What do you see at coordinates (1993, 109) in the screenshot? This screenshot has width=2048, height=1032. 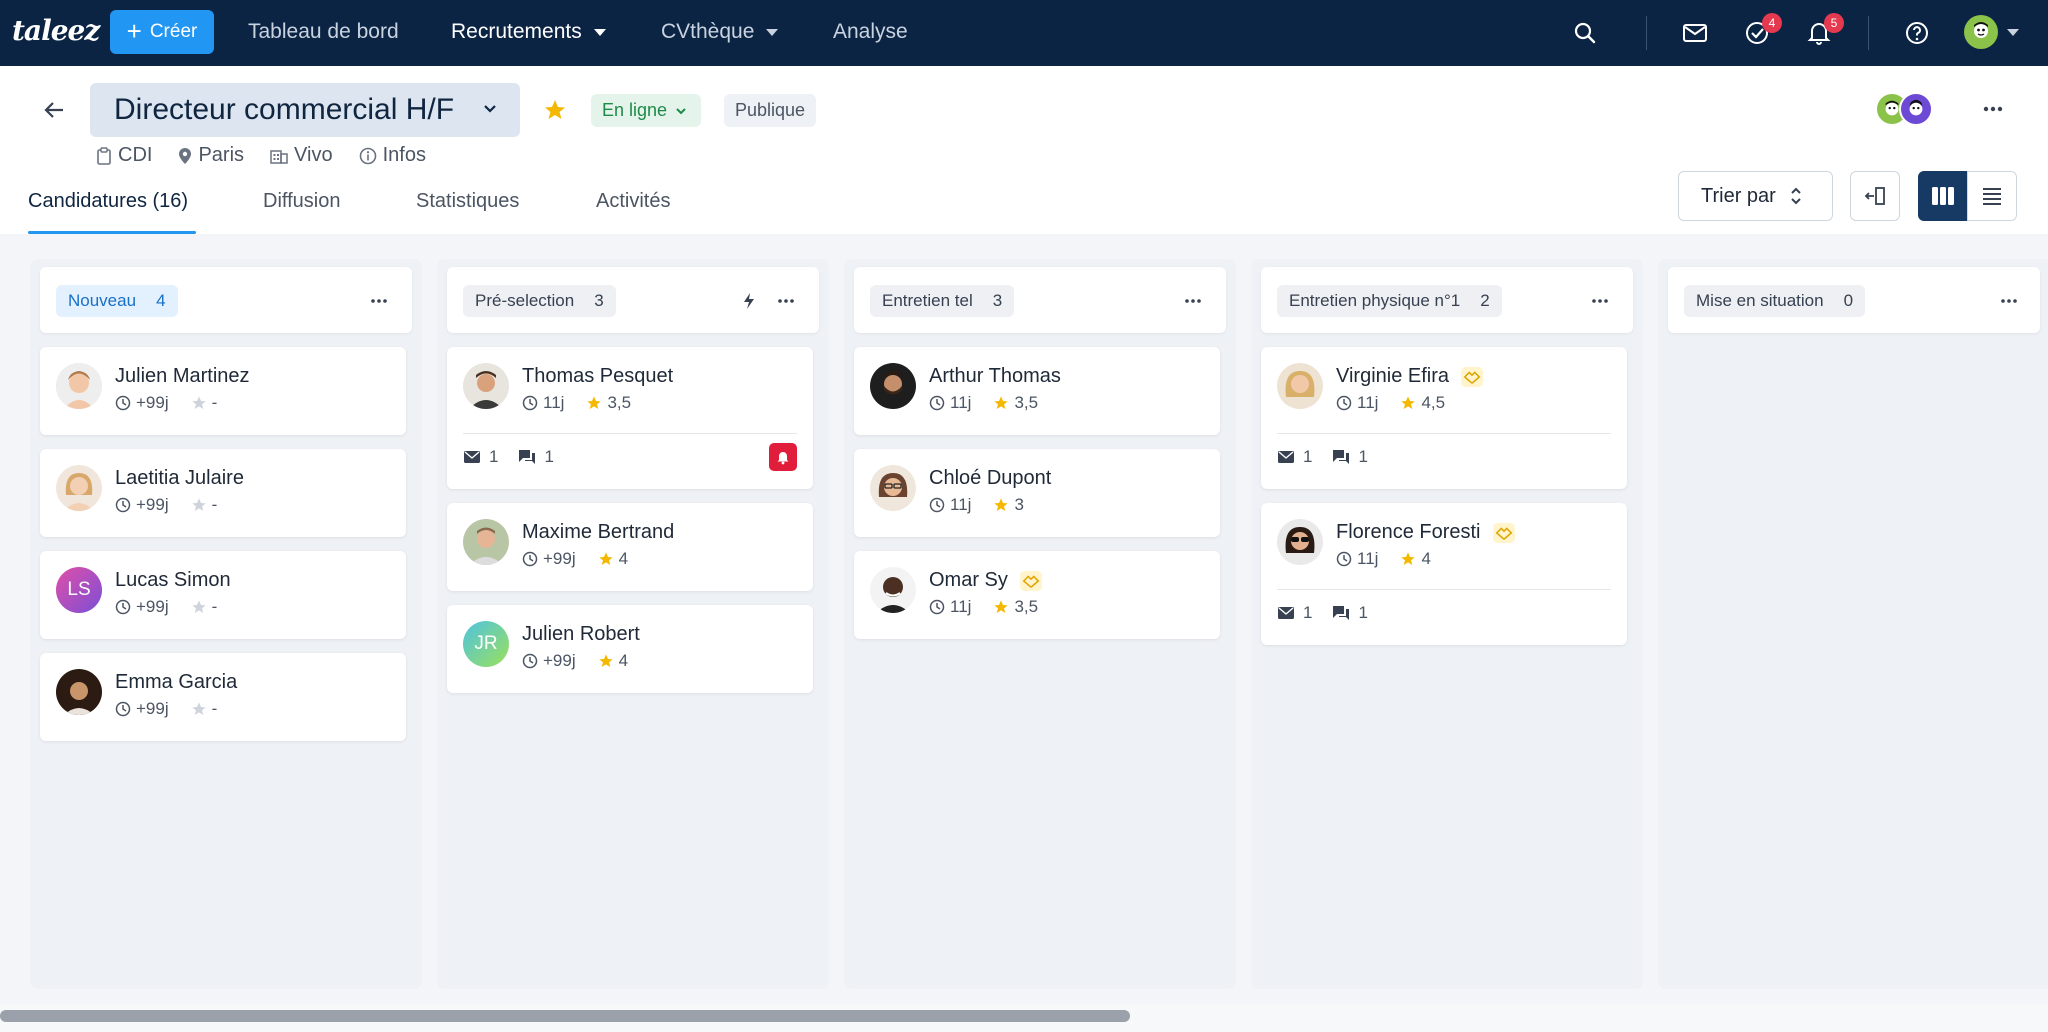 I see `more-options-icon` at bounding box center [1993, 109].